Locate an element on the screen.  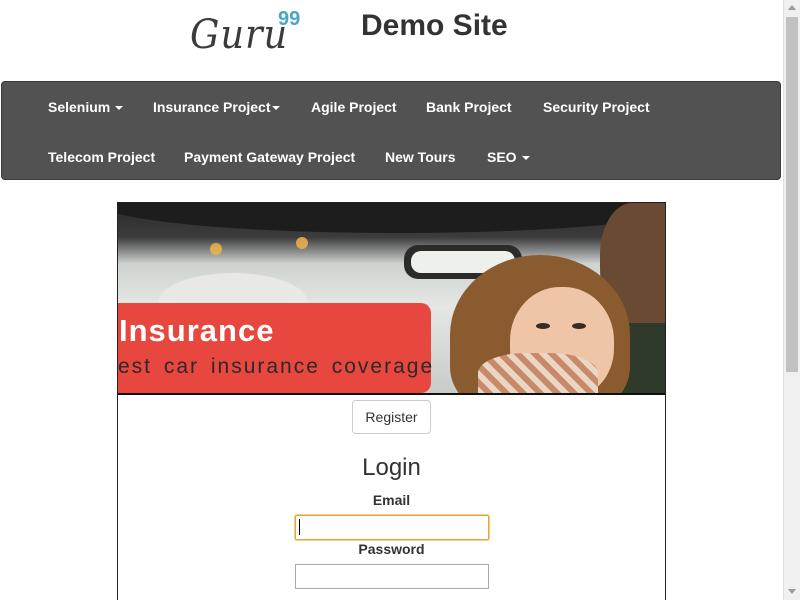
nav-item-selenium: Selenium is located at coordinates (86, 107).